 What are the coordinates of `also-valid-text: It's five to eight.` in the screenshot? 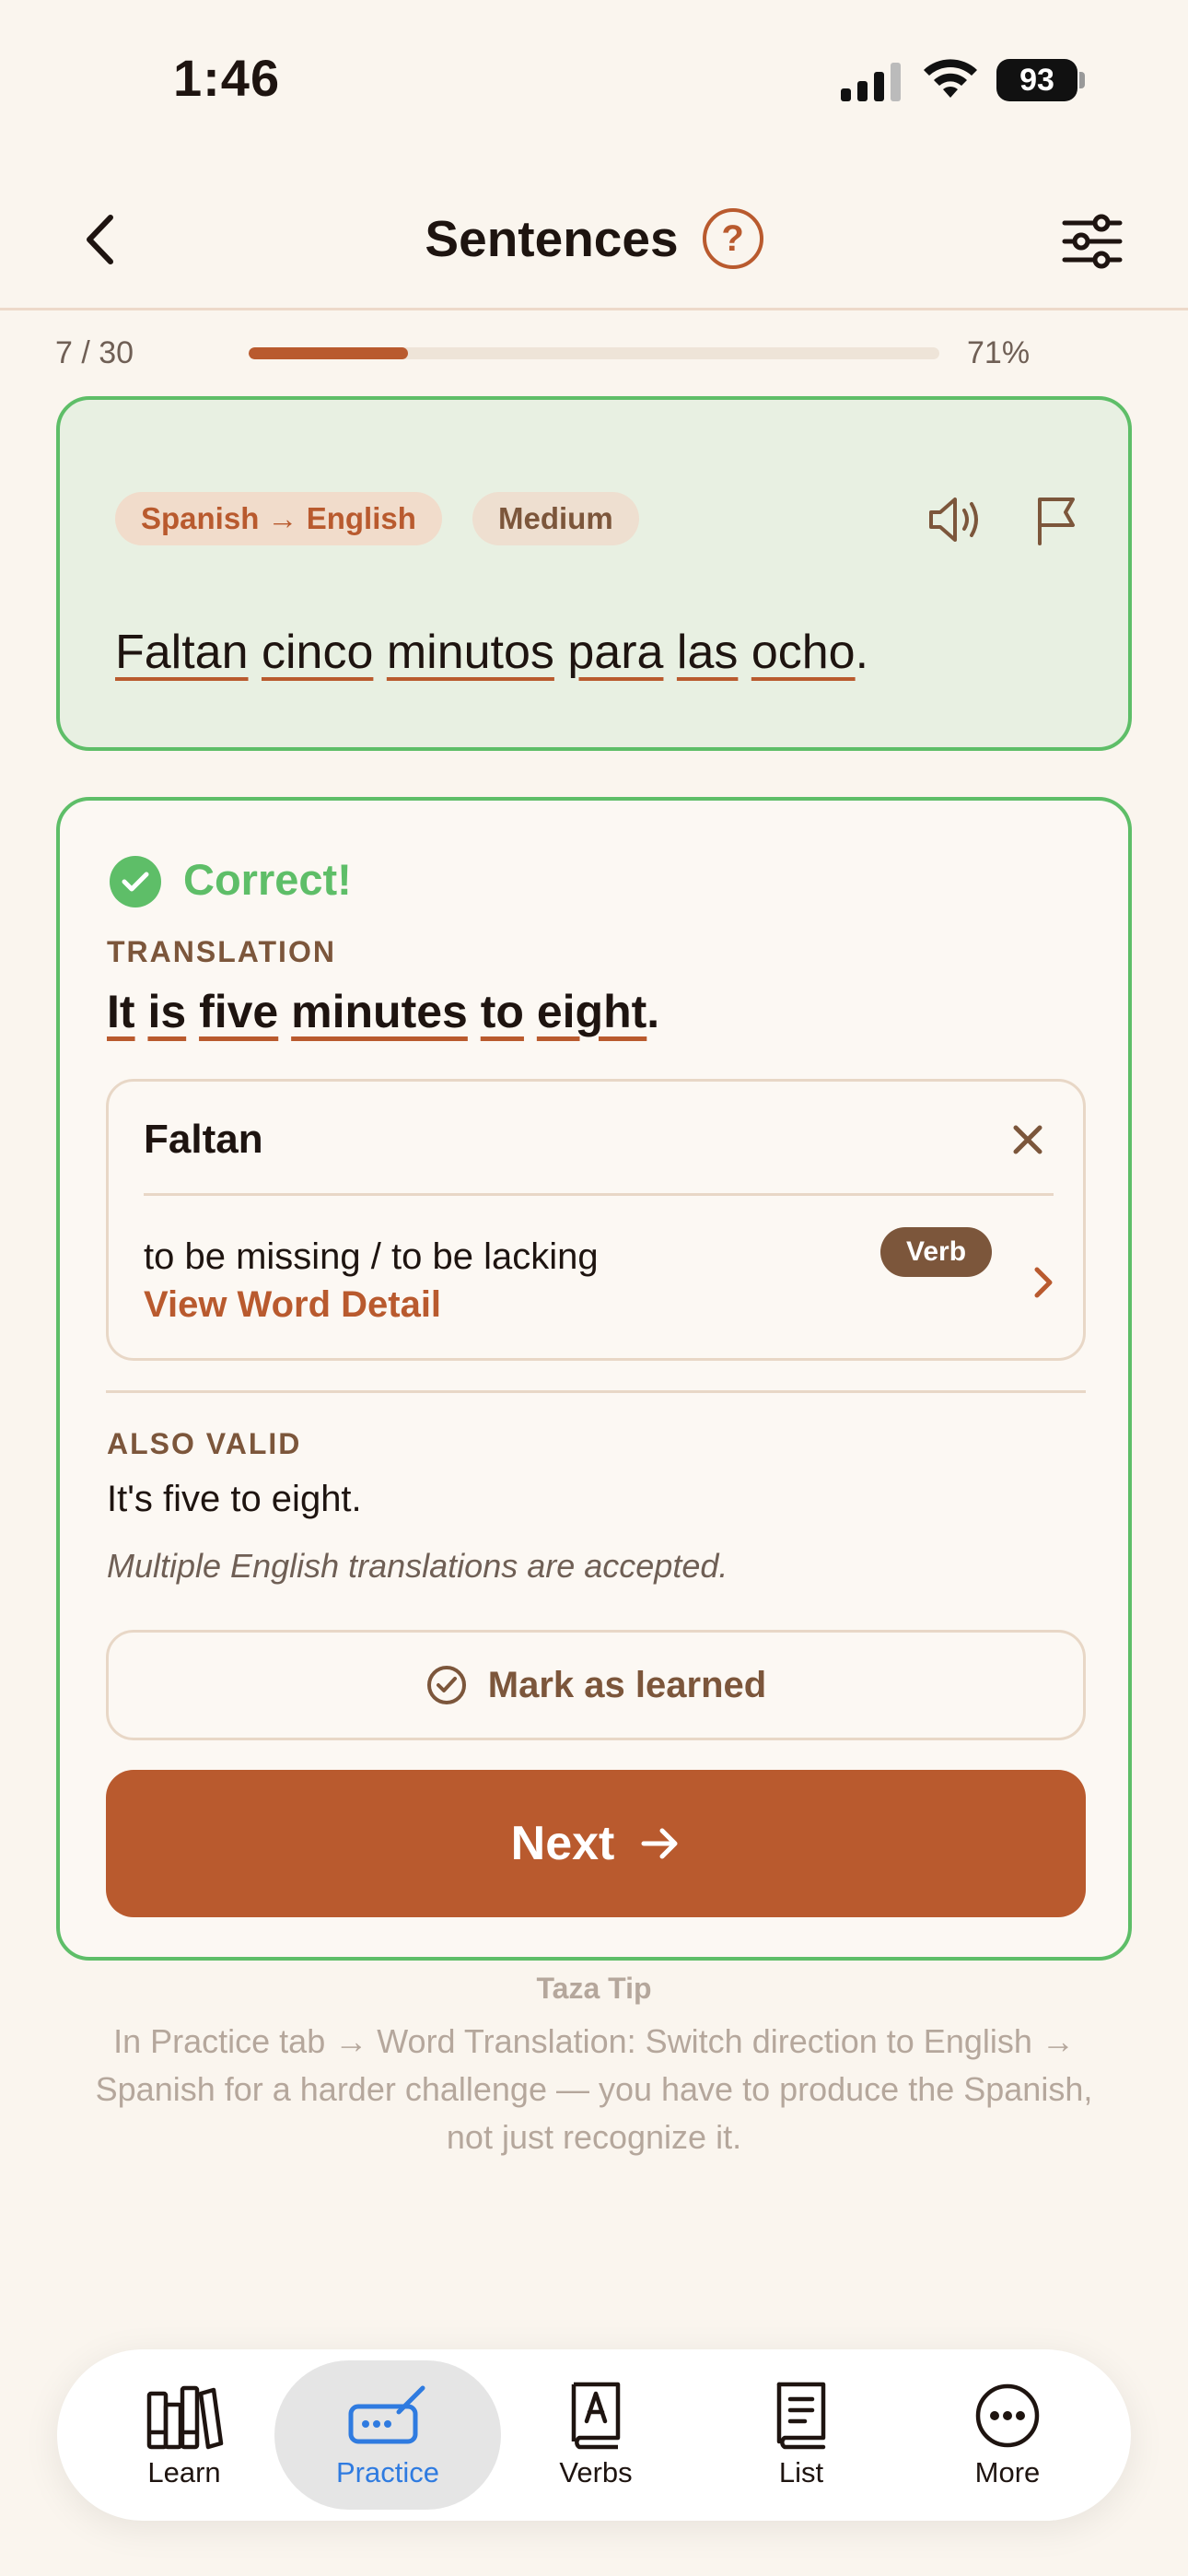 It's located at (234, 1499).